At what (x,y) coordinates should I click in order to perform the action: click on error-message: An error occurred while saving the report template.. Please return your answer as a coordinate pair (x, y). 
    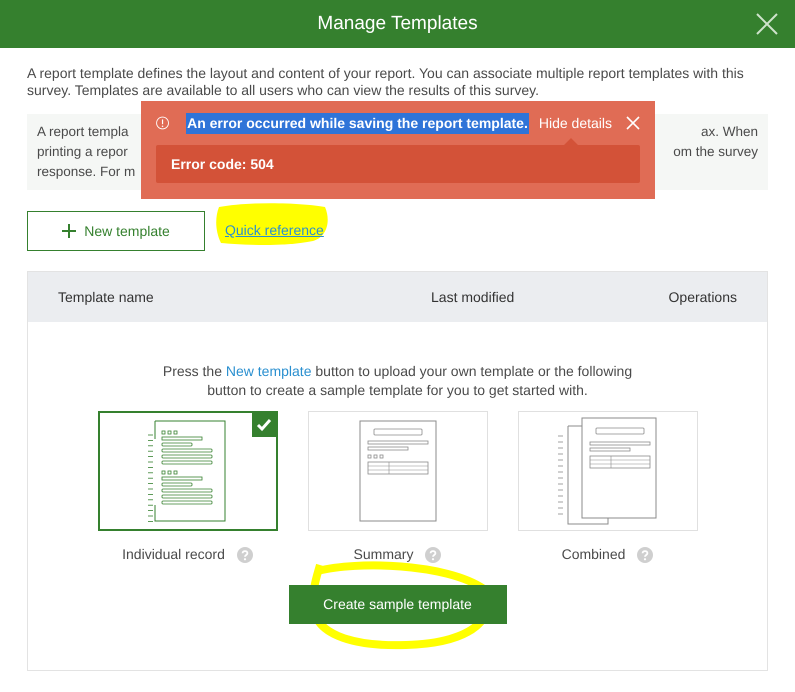
    Looking at the image, I should click on (357, 123).